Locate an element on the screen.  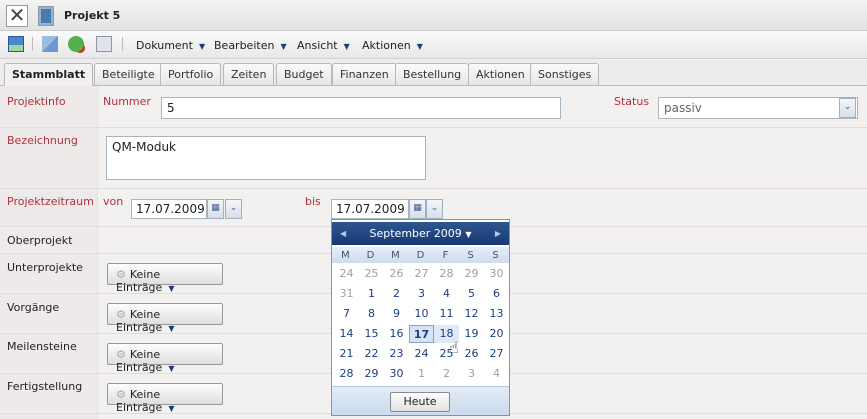
title-bar is located at coordinates (433, 15).